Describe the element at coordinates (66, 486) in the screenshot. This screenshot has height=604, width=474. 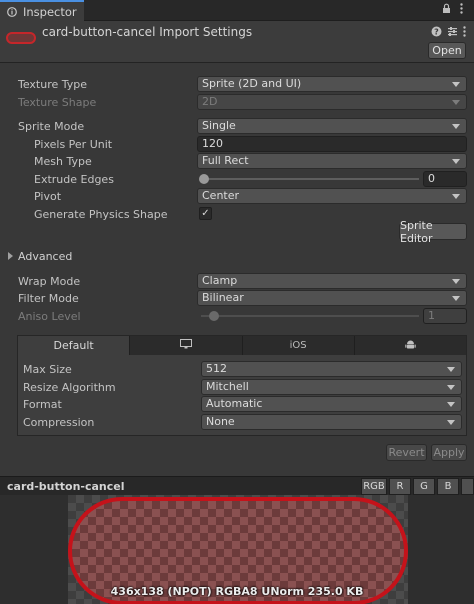
I see `preview-asset-name: card-button-cancel` at that location.